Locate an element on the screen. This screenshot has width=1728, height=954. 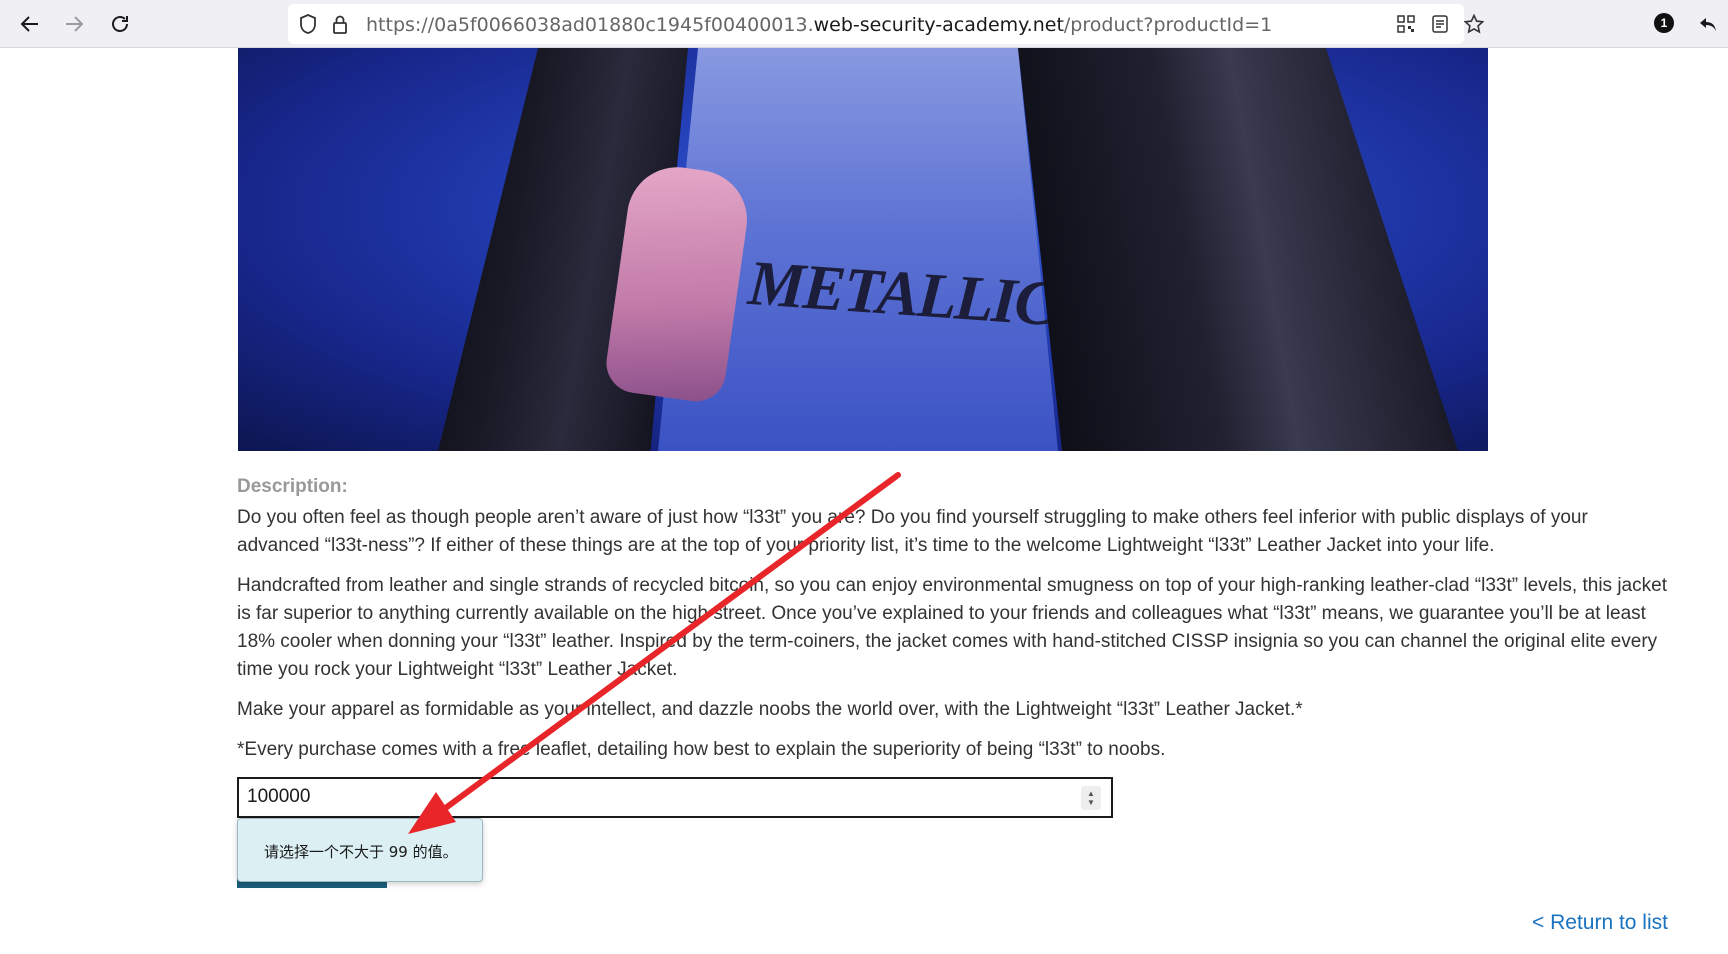
quantity-input is located at coordinates (647, 797).